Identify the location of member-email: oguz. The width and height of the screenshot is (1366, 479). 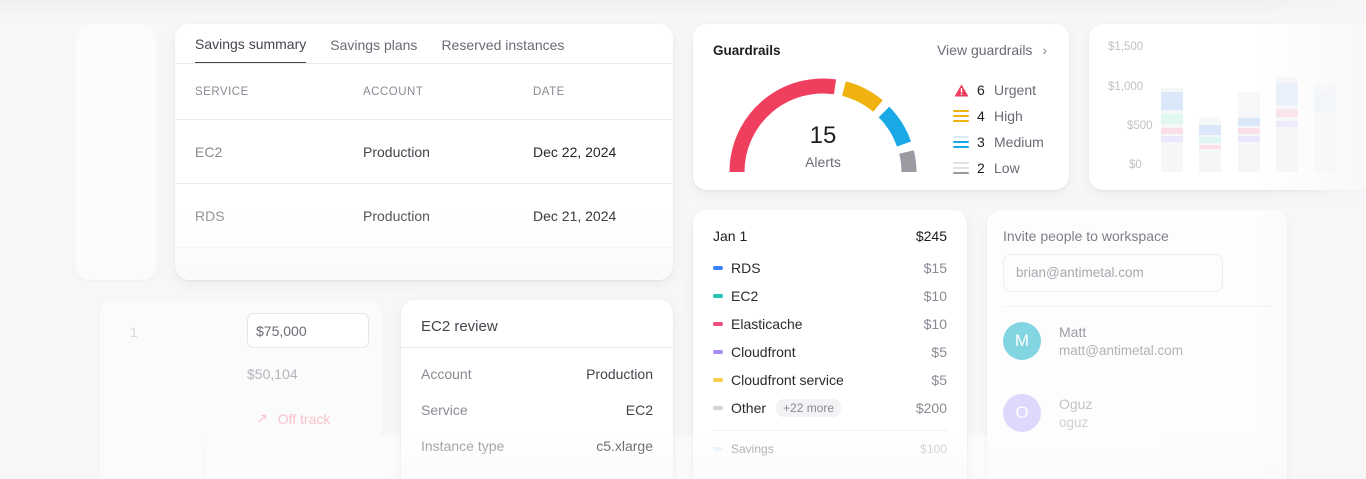
(1074, 422).